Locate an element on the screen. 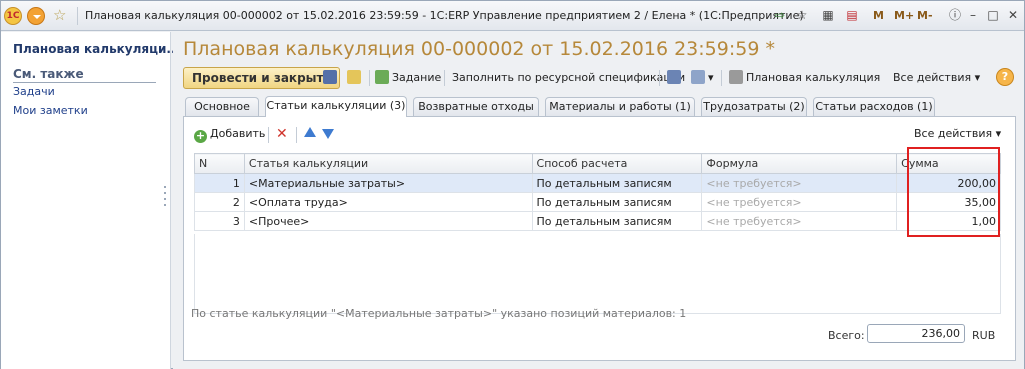 This screenshot has width=1025, height=369. forward-link-icon: ⇨ is located at coordinates (780, 15).